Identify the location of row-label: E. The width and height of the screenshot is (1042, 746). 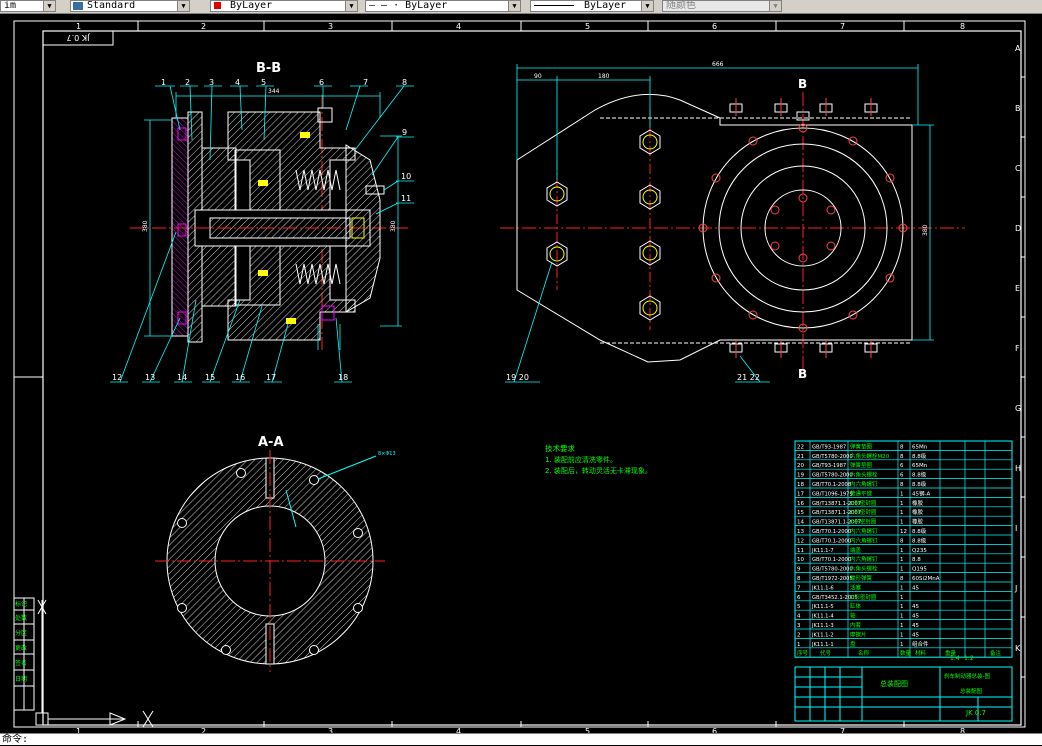
(1017, 288).